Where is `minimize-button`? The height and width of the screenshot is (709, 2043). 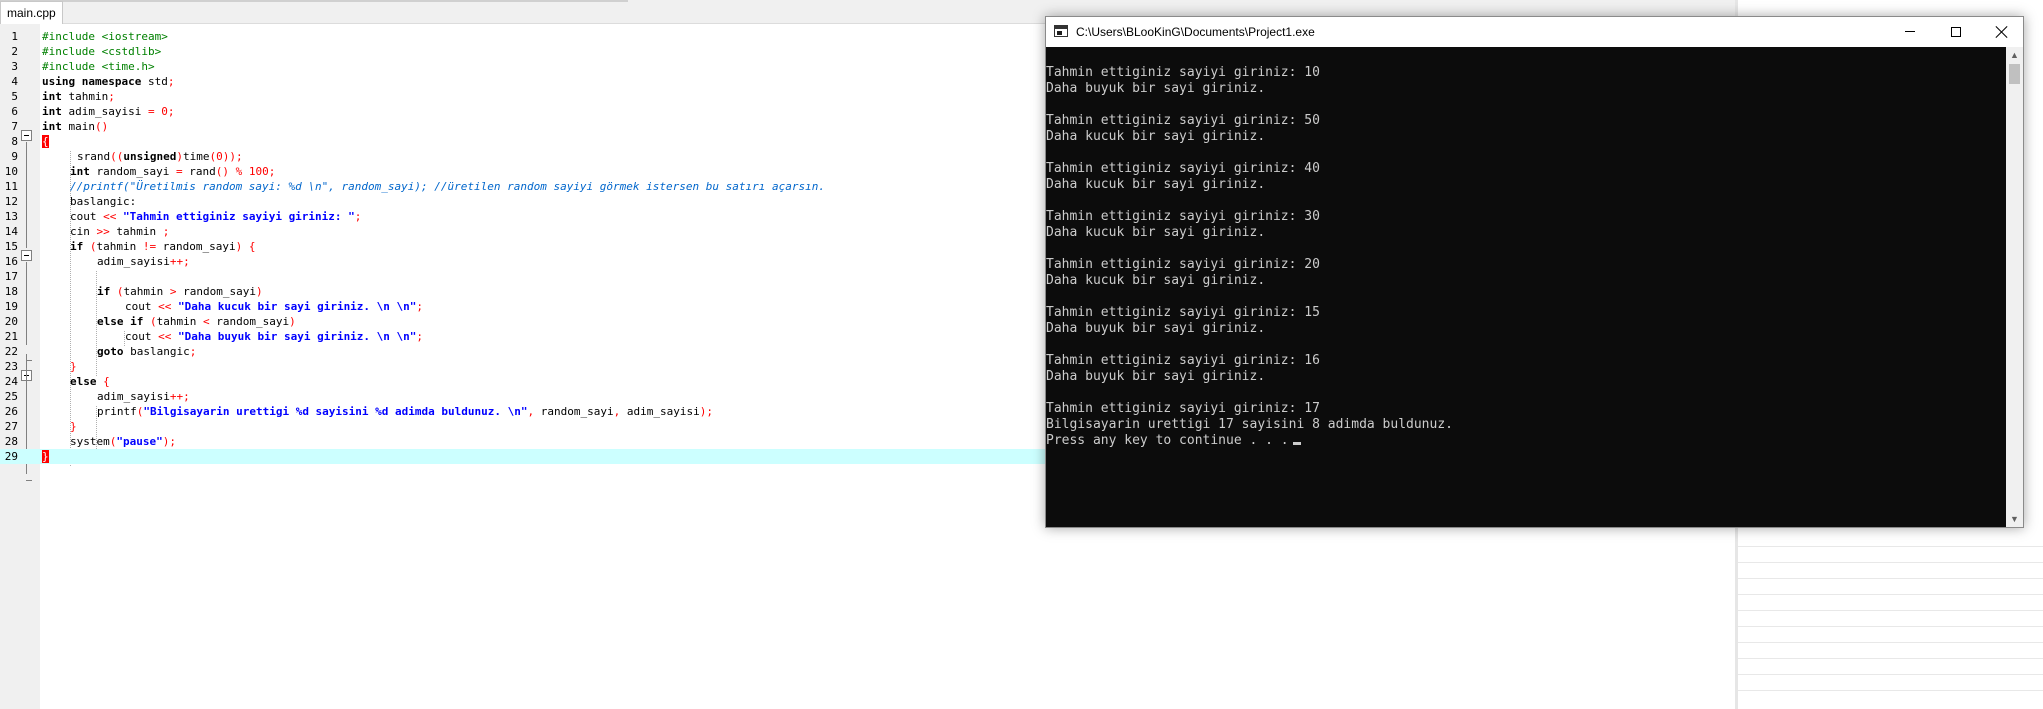 minimize-button is located at coordinates (1910, 32).